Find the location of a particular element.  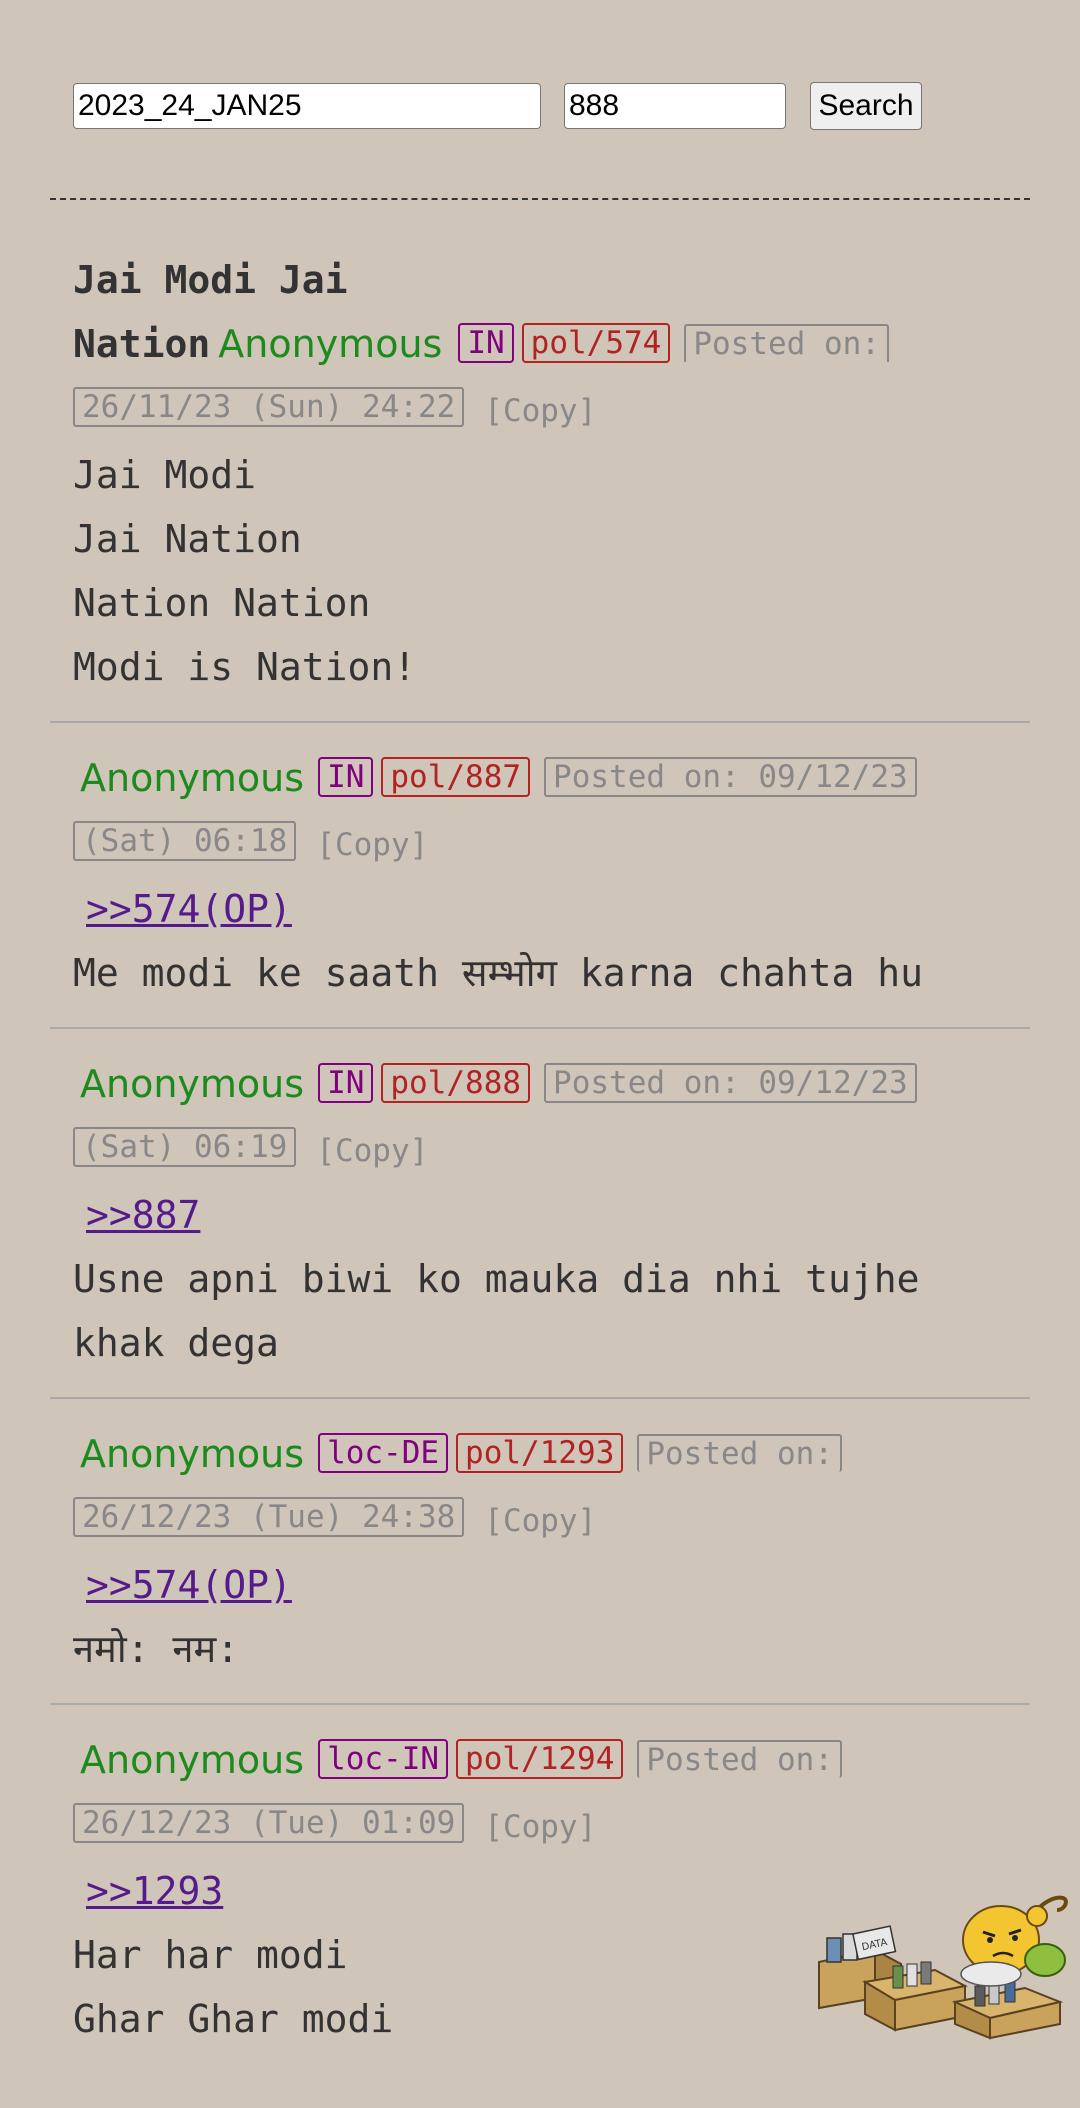

post-number-tag: pol/888 is located at coordinates (456, 1082).